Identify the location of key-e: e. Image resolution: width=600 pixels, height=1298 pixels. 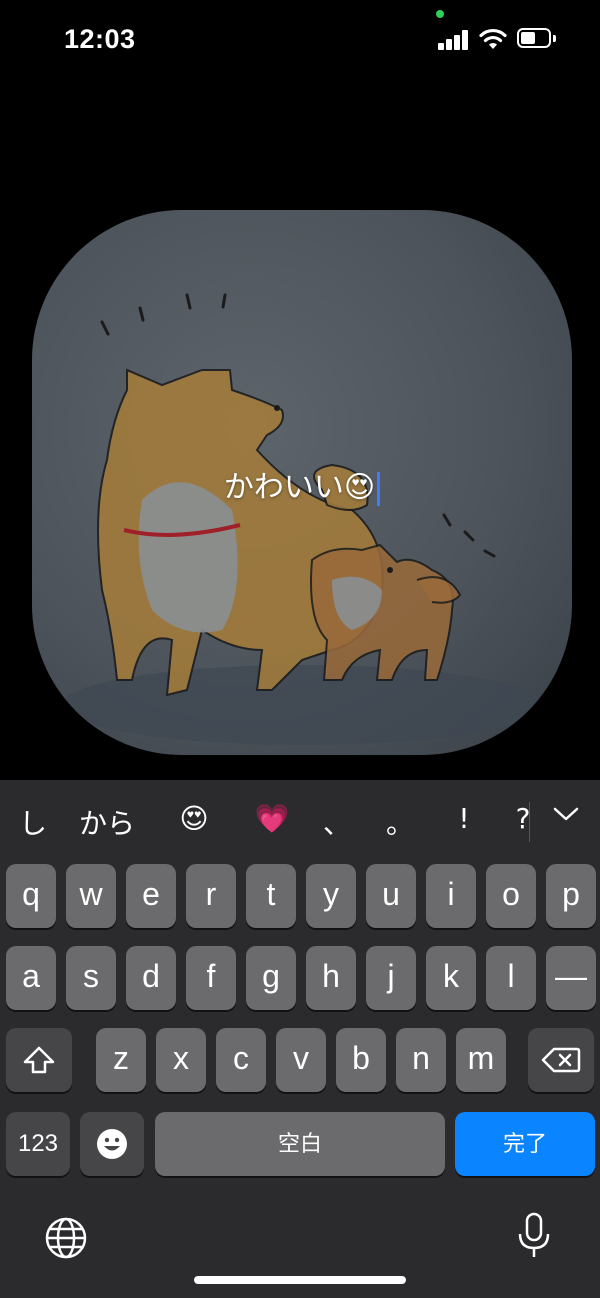
(151, 896).